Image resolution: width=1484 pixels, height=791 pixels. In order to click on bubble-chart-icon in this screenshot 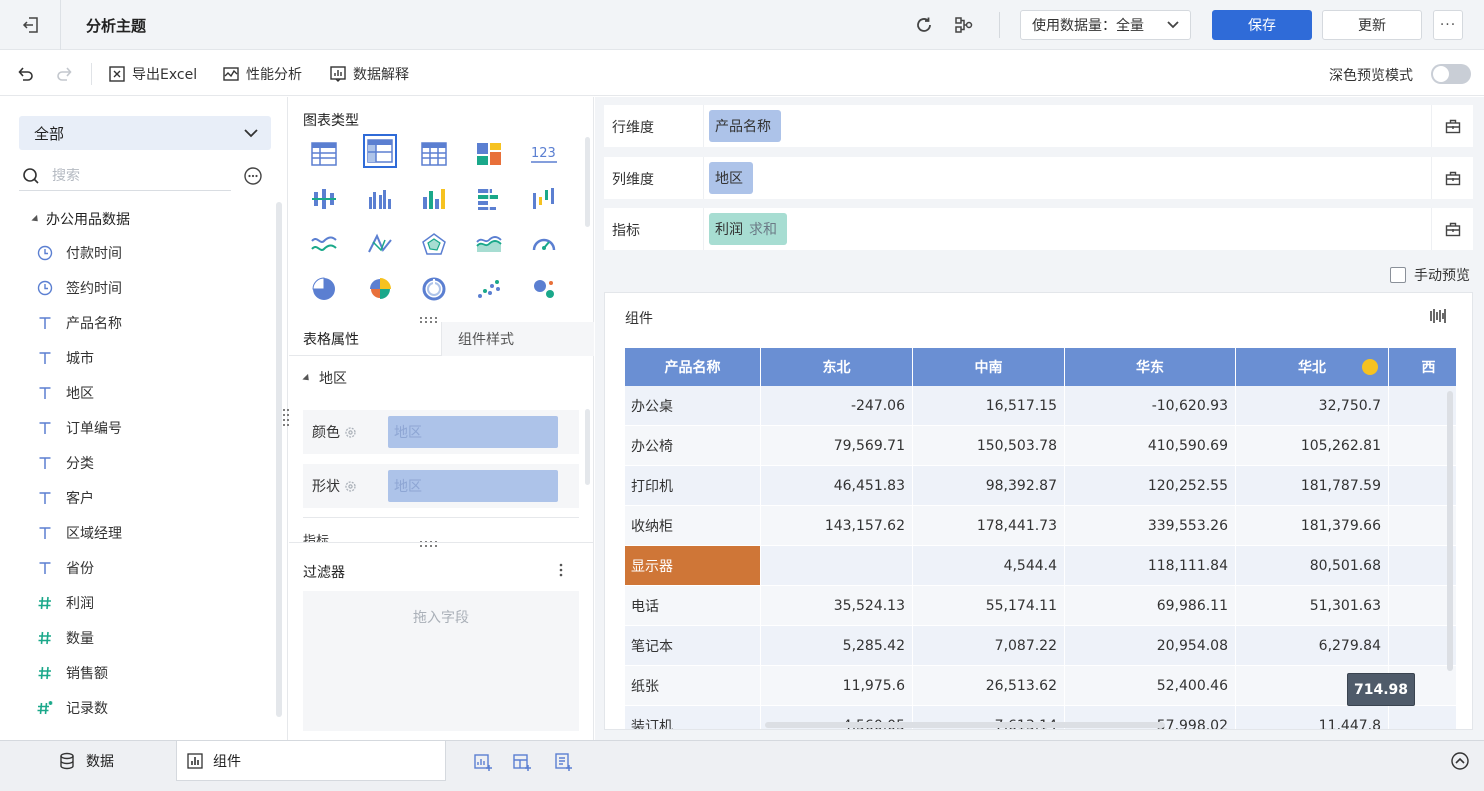, I will do `click(544, 289)`.